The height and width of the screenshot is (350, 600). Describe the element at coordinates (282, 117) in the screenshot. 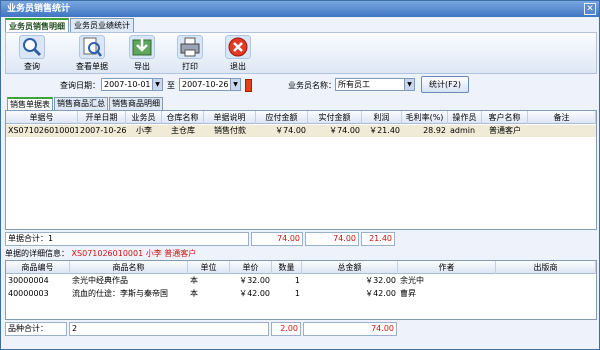

I see `column-header: 应付金额` at that location.